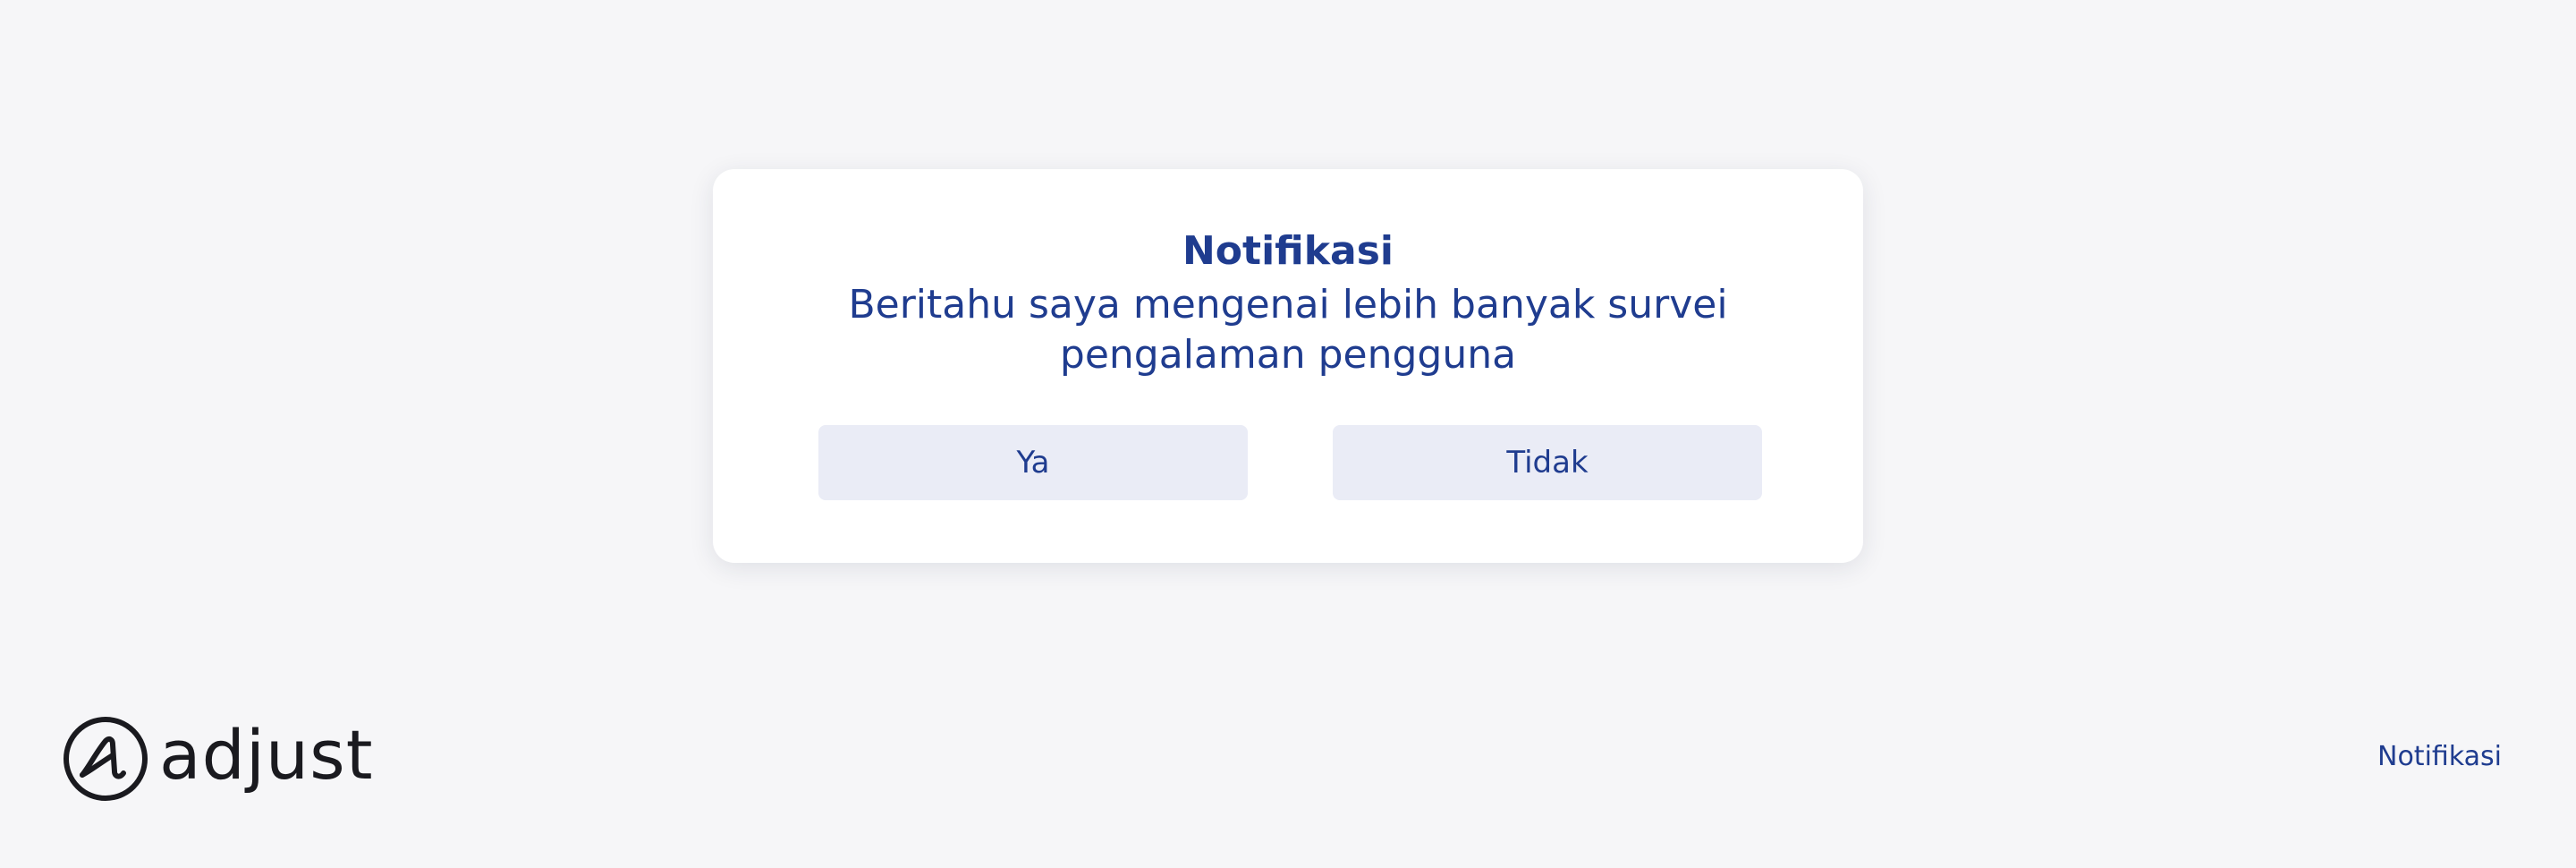 Image resolution: width=2576 pixels, height=868 pixels. I want to click on dialog-title: Notifikasi, so click(1288, 251).